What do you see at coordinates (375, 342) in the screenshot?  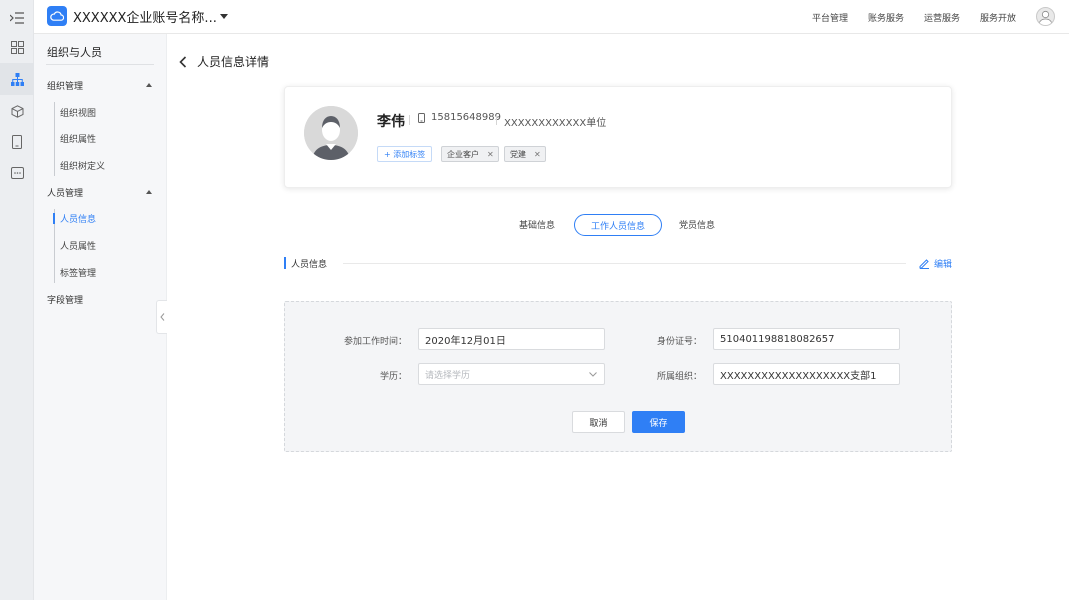 I see `work-start-label: 参加工作时间：` at bounding box center [375, 342].